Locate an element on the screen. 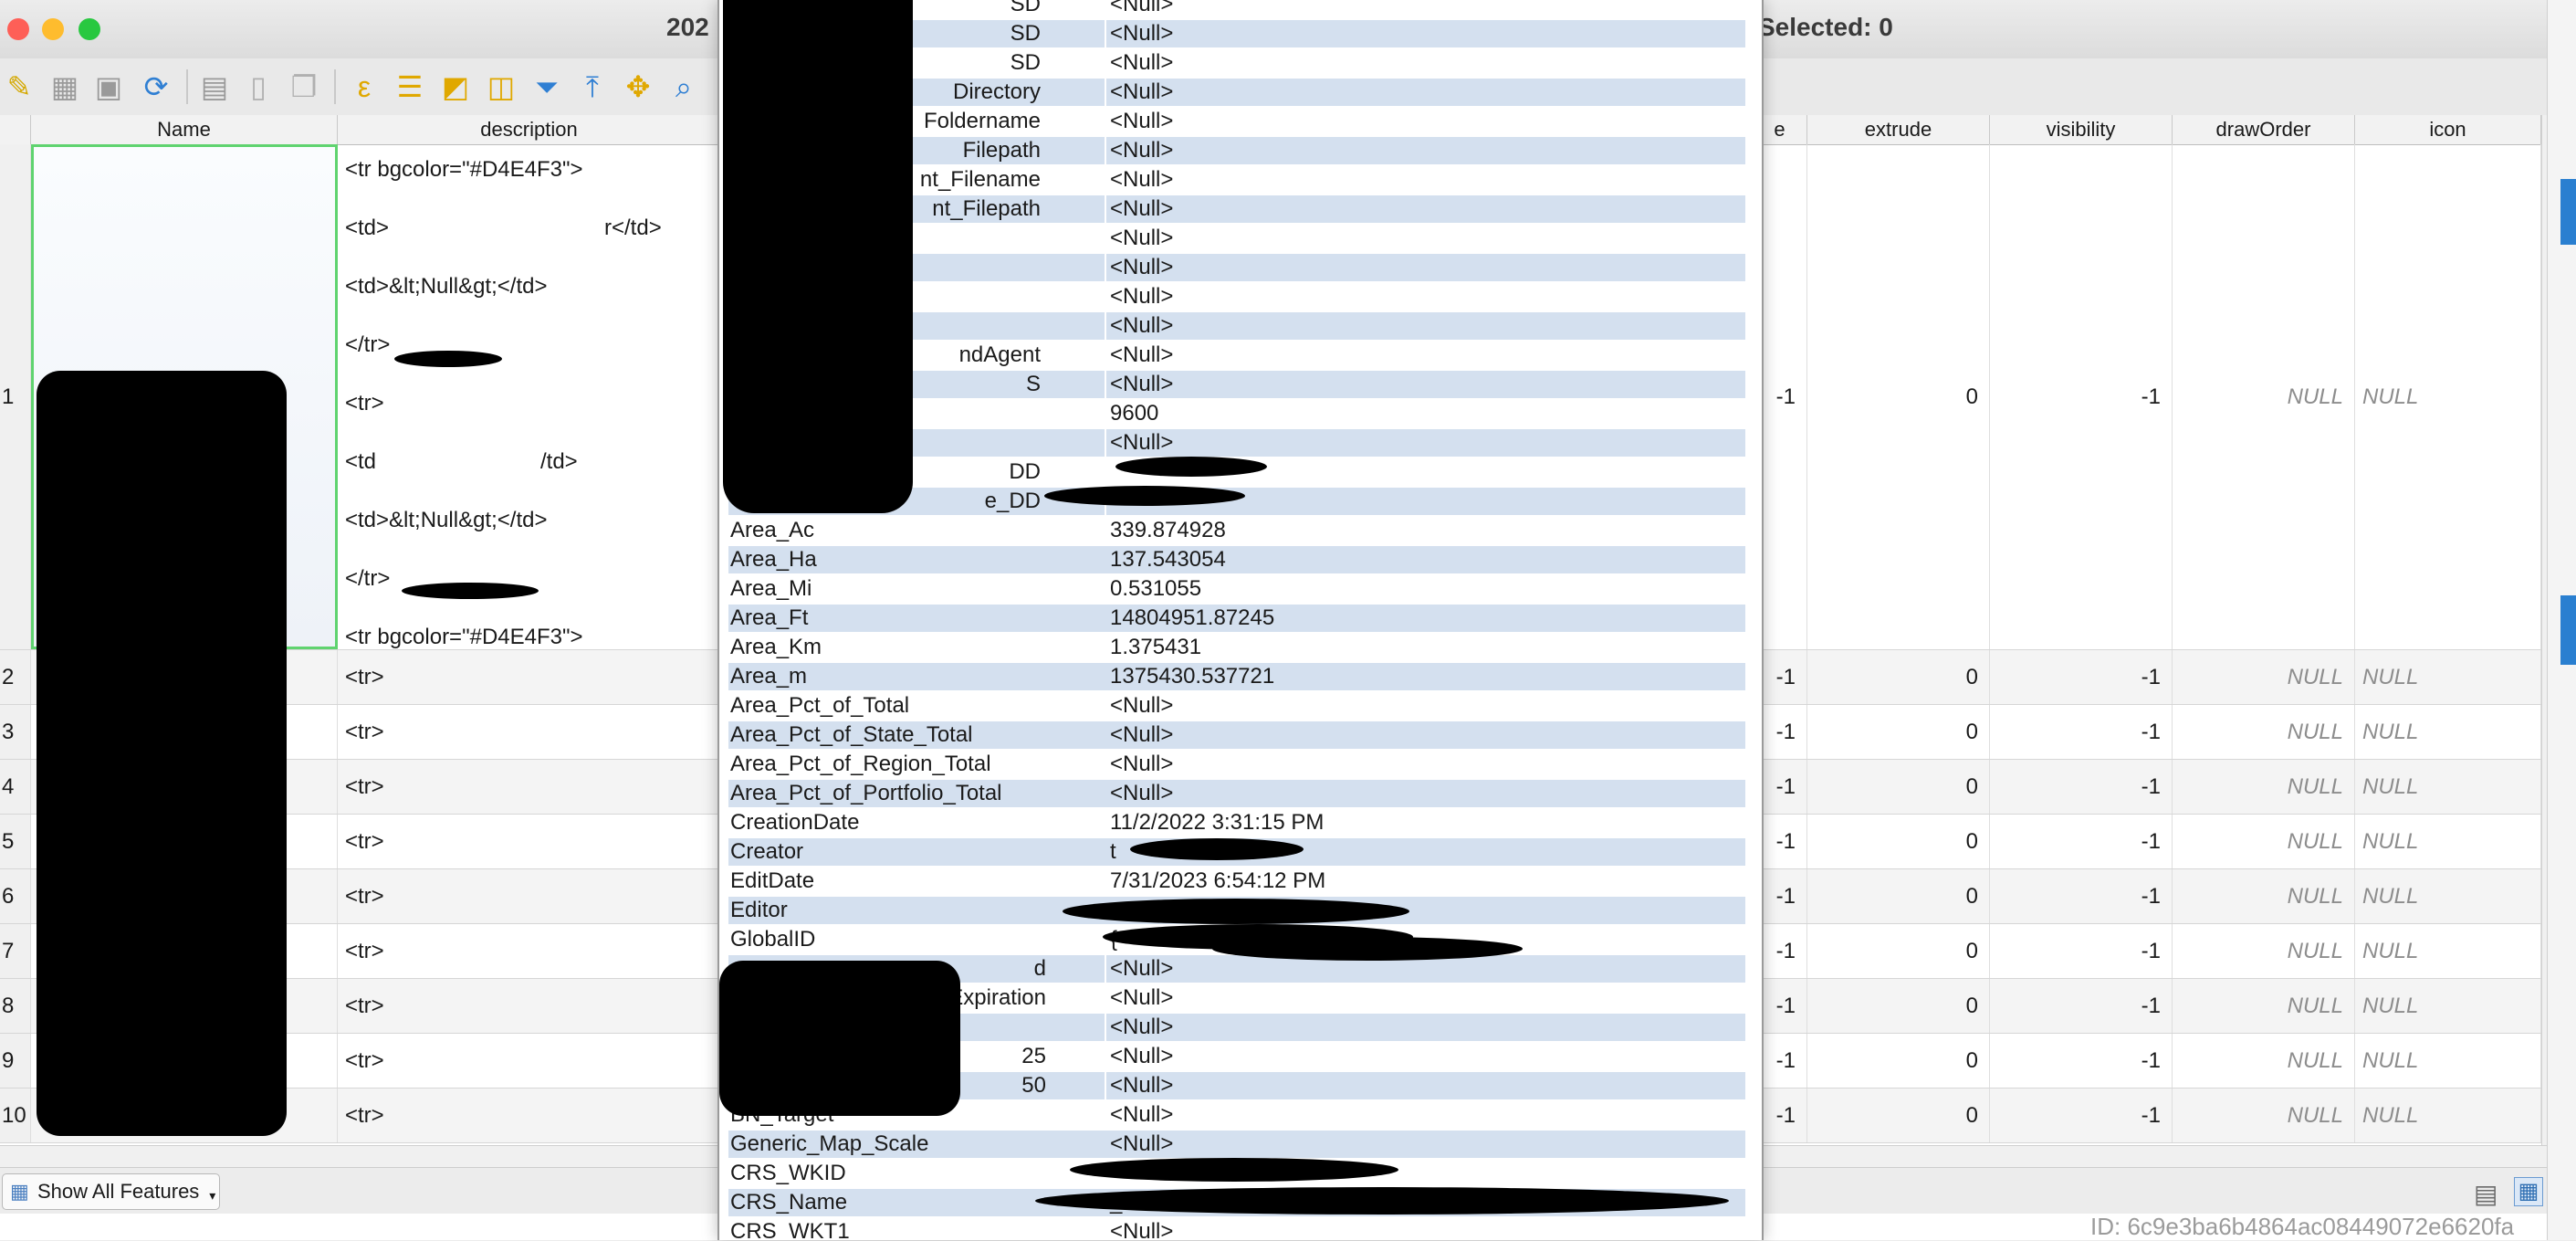 Image resolution: width=2576 pixels, height=1241 pixels. delete-icon: ▯ is located at coordinates (258, 86).